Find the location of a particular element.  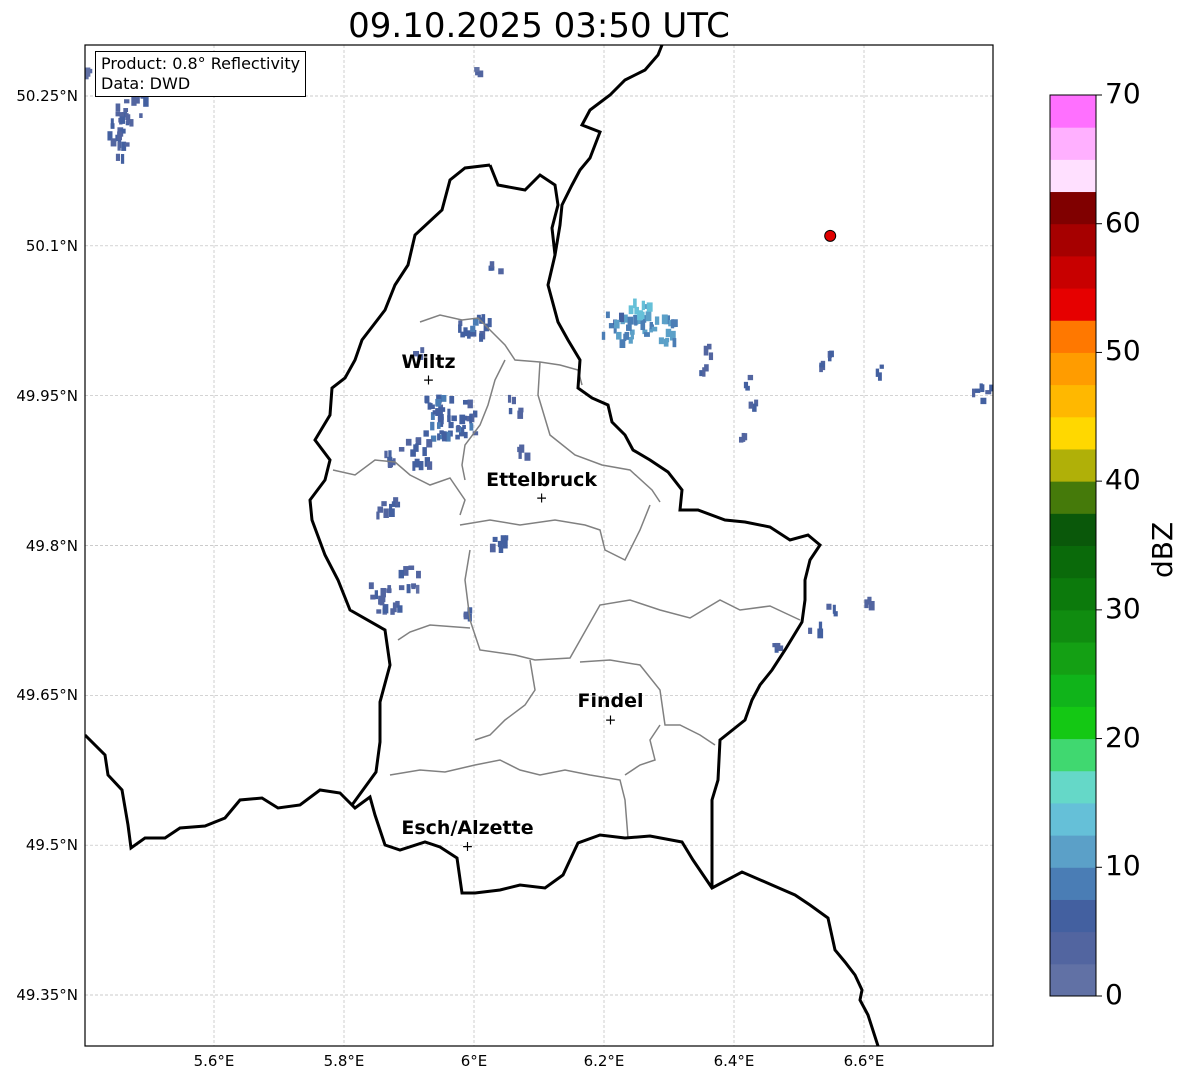

colorbar-tick-label-4: 40 is located at coordinates (1123, 480).